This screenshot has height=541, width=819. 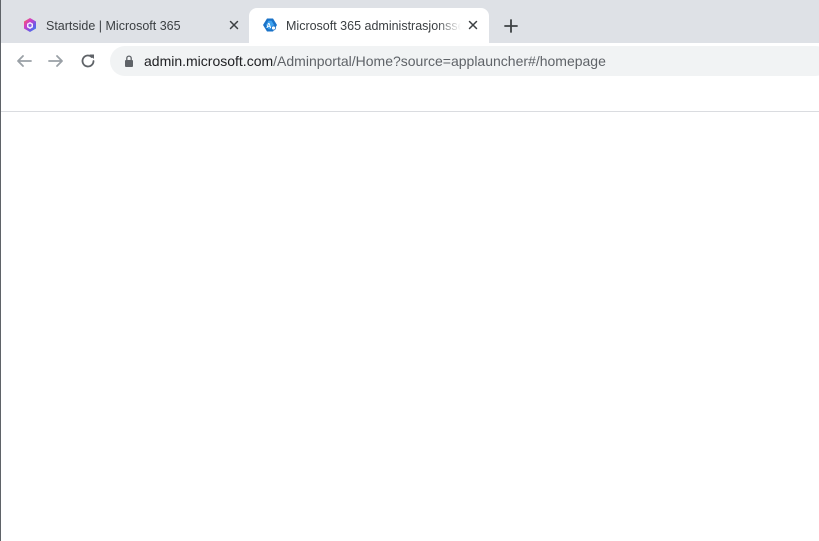 I want to click on back-arrow-icon, so click(x=24, y=61).